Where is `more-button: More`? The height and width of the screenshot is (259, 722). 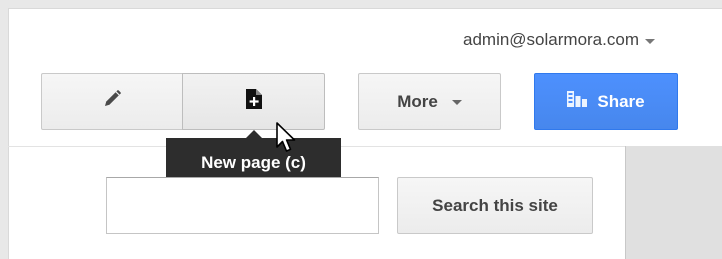
more-button: More is located at coordinates (429, 101).